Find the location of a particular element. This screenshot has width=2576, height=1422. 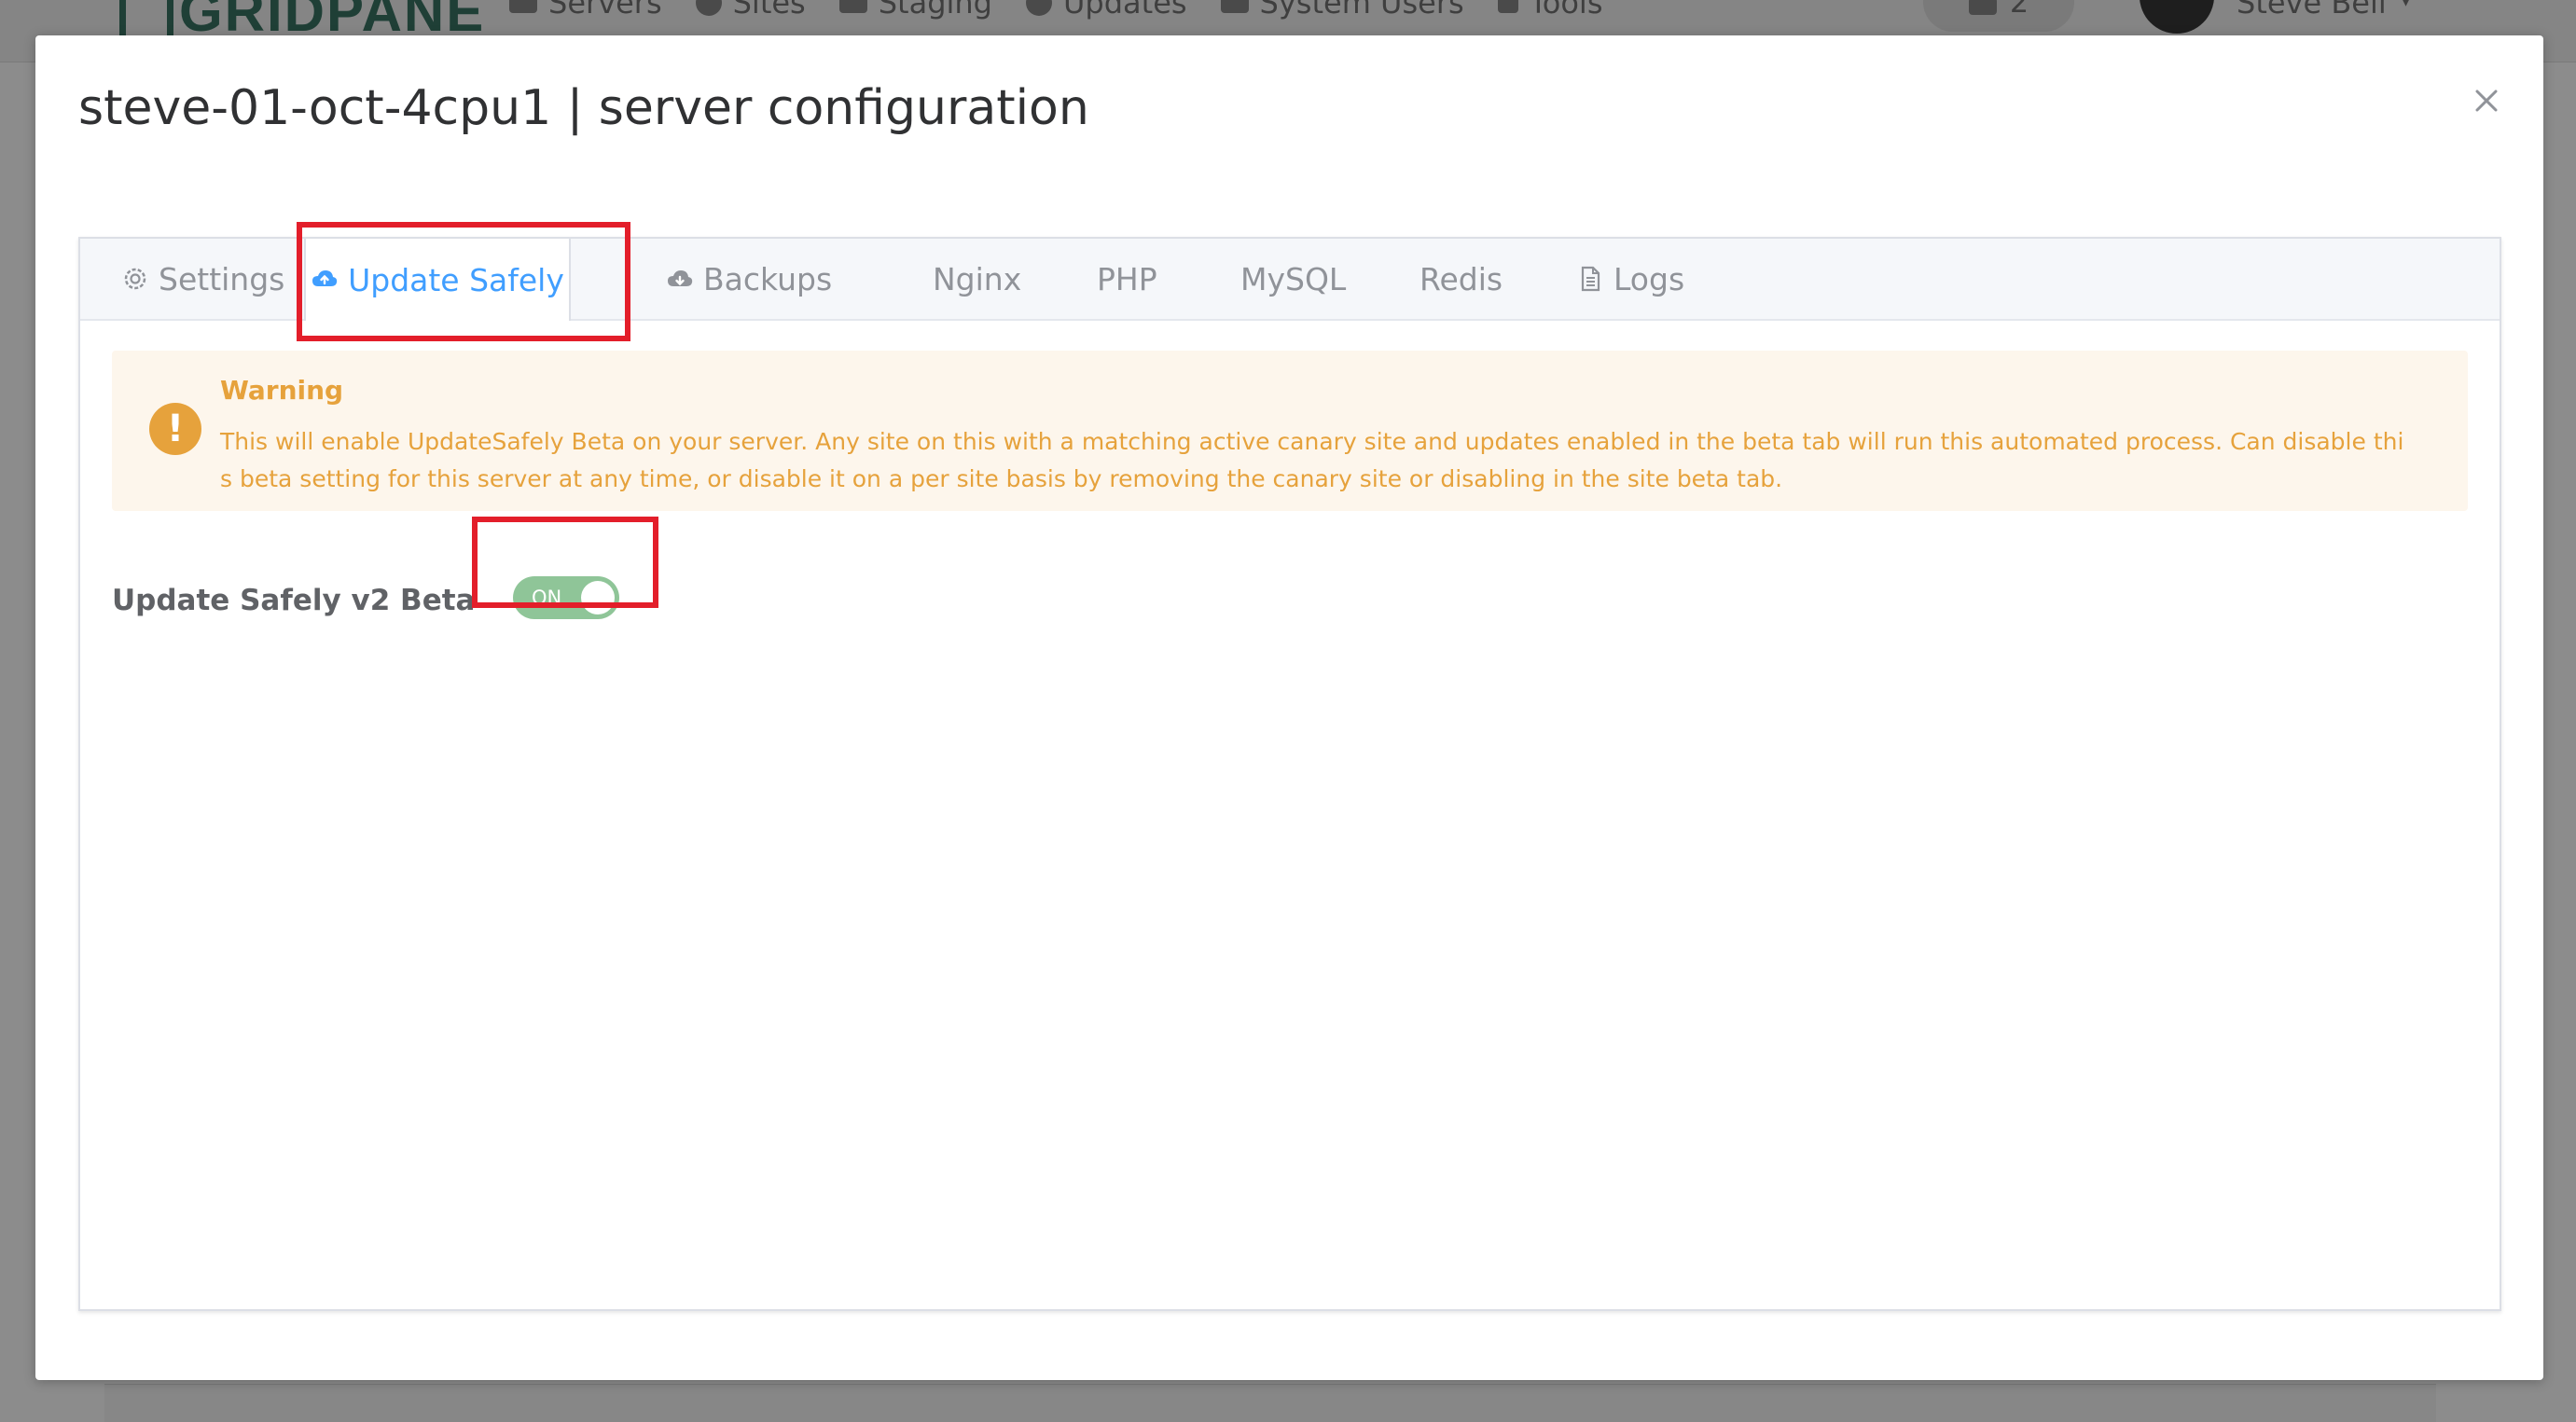

nav-item-tools: Tools is located at coordinates (1550, 10).